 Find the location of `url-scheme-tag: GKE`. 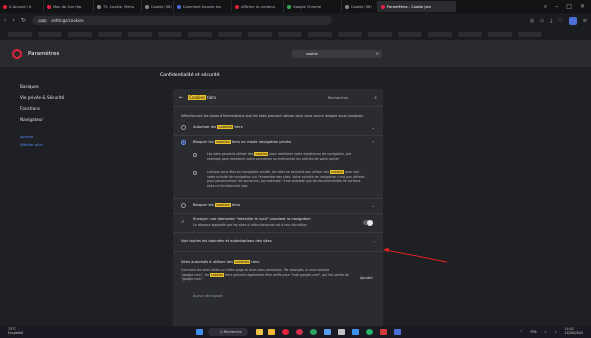

url-scheme-tag: GKE is located at coordinates (42, 20).